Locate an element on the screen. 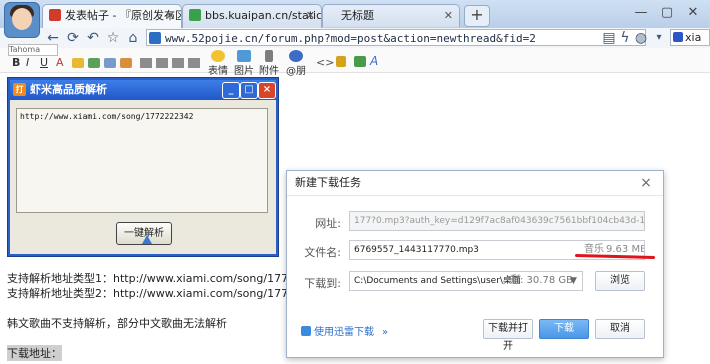 The height and width of the screenshot is (364, 710). editor-toolbar: Tahoma B I U A 表情 图片 附件 @朋 <> A is located at coordinates (355, 60).